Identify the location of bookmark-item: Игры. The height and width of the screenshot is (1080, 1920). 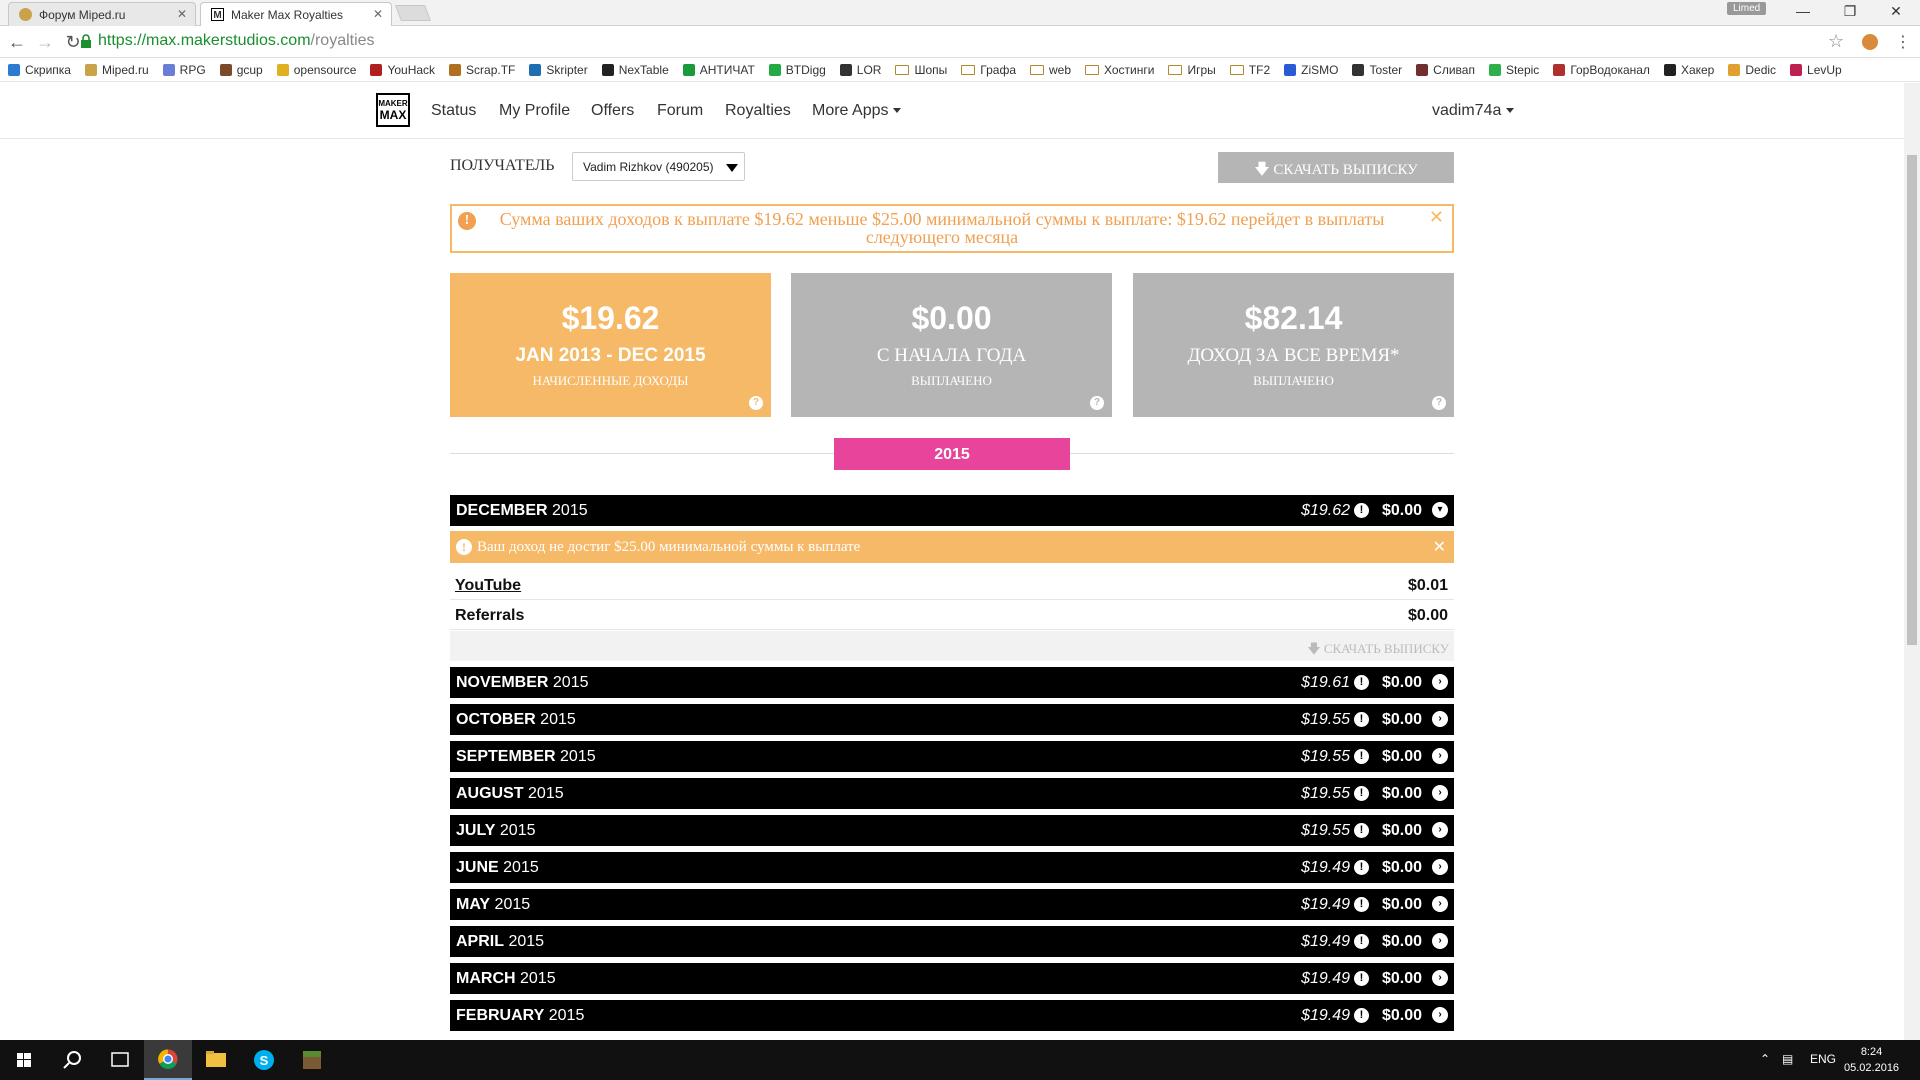
(1192, 70).